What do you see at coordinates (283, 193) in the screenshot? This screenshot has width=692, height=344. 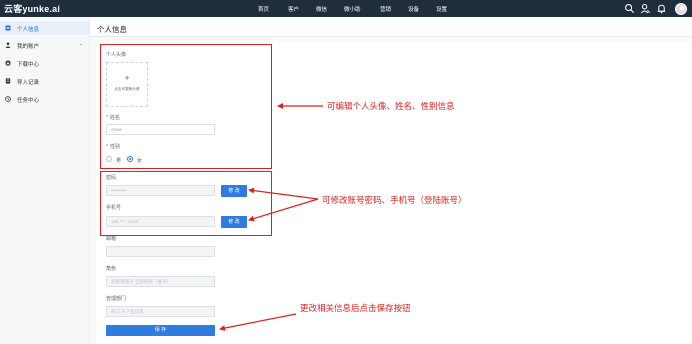 I see `arrow-to-password` at bounding box center [283, 193].